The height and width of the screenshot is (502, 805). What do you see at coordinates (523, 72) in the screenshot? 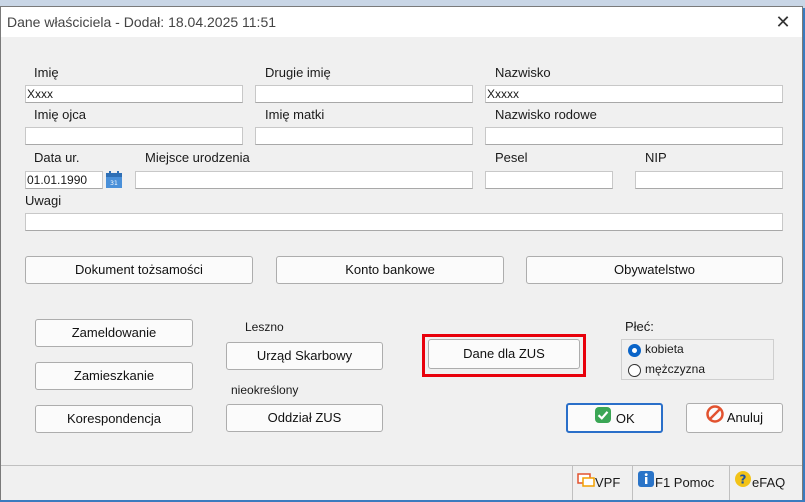
I see `nazwisko-label: Nazwisko` at bounding box center [523, 72].